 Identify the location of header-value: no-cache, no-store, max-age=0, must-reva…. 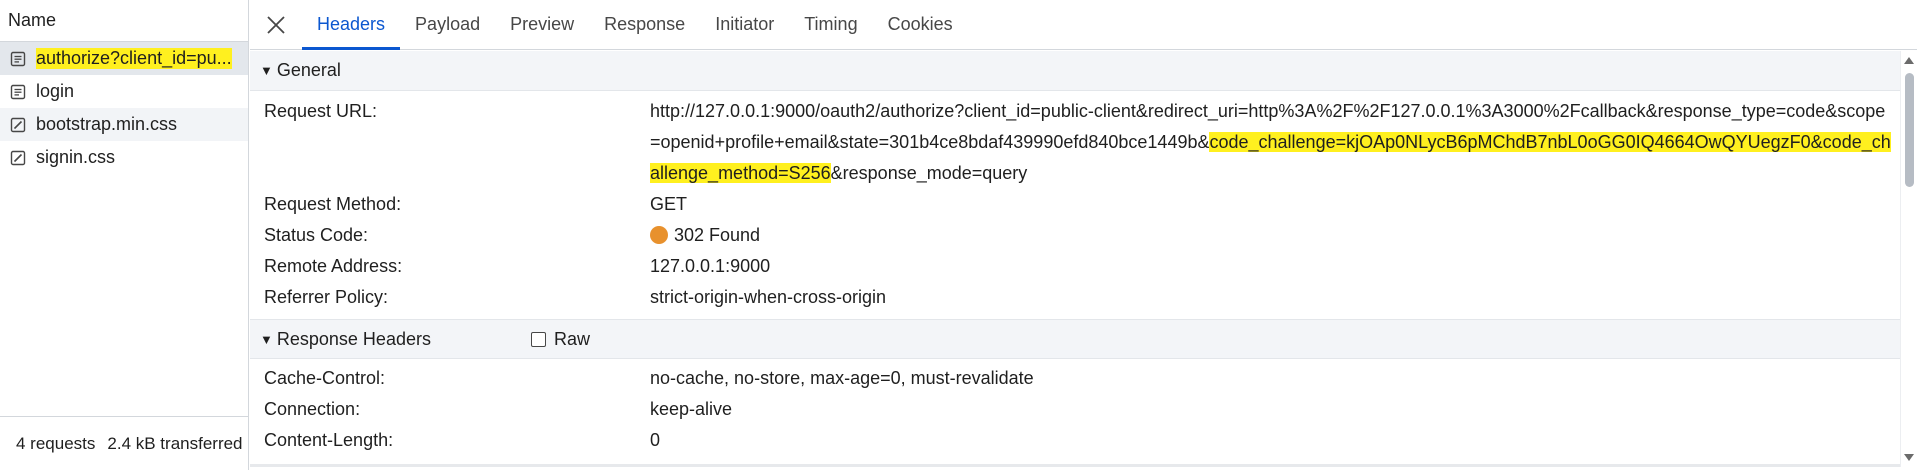
(842, 378).